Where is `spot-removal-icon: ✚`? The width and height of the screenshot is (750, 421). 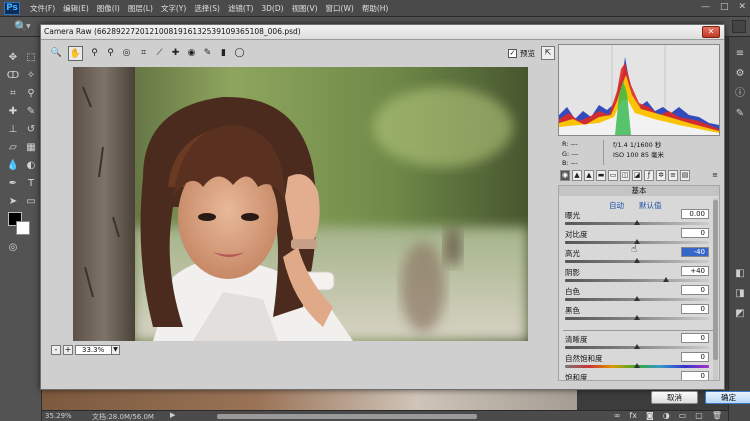
spot-removal-icon: ✚ is located at coordinates (175, 53).